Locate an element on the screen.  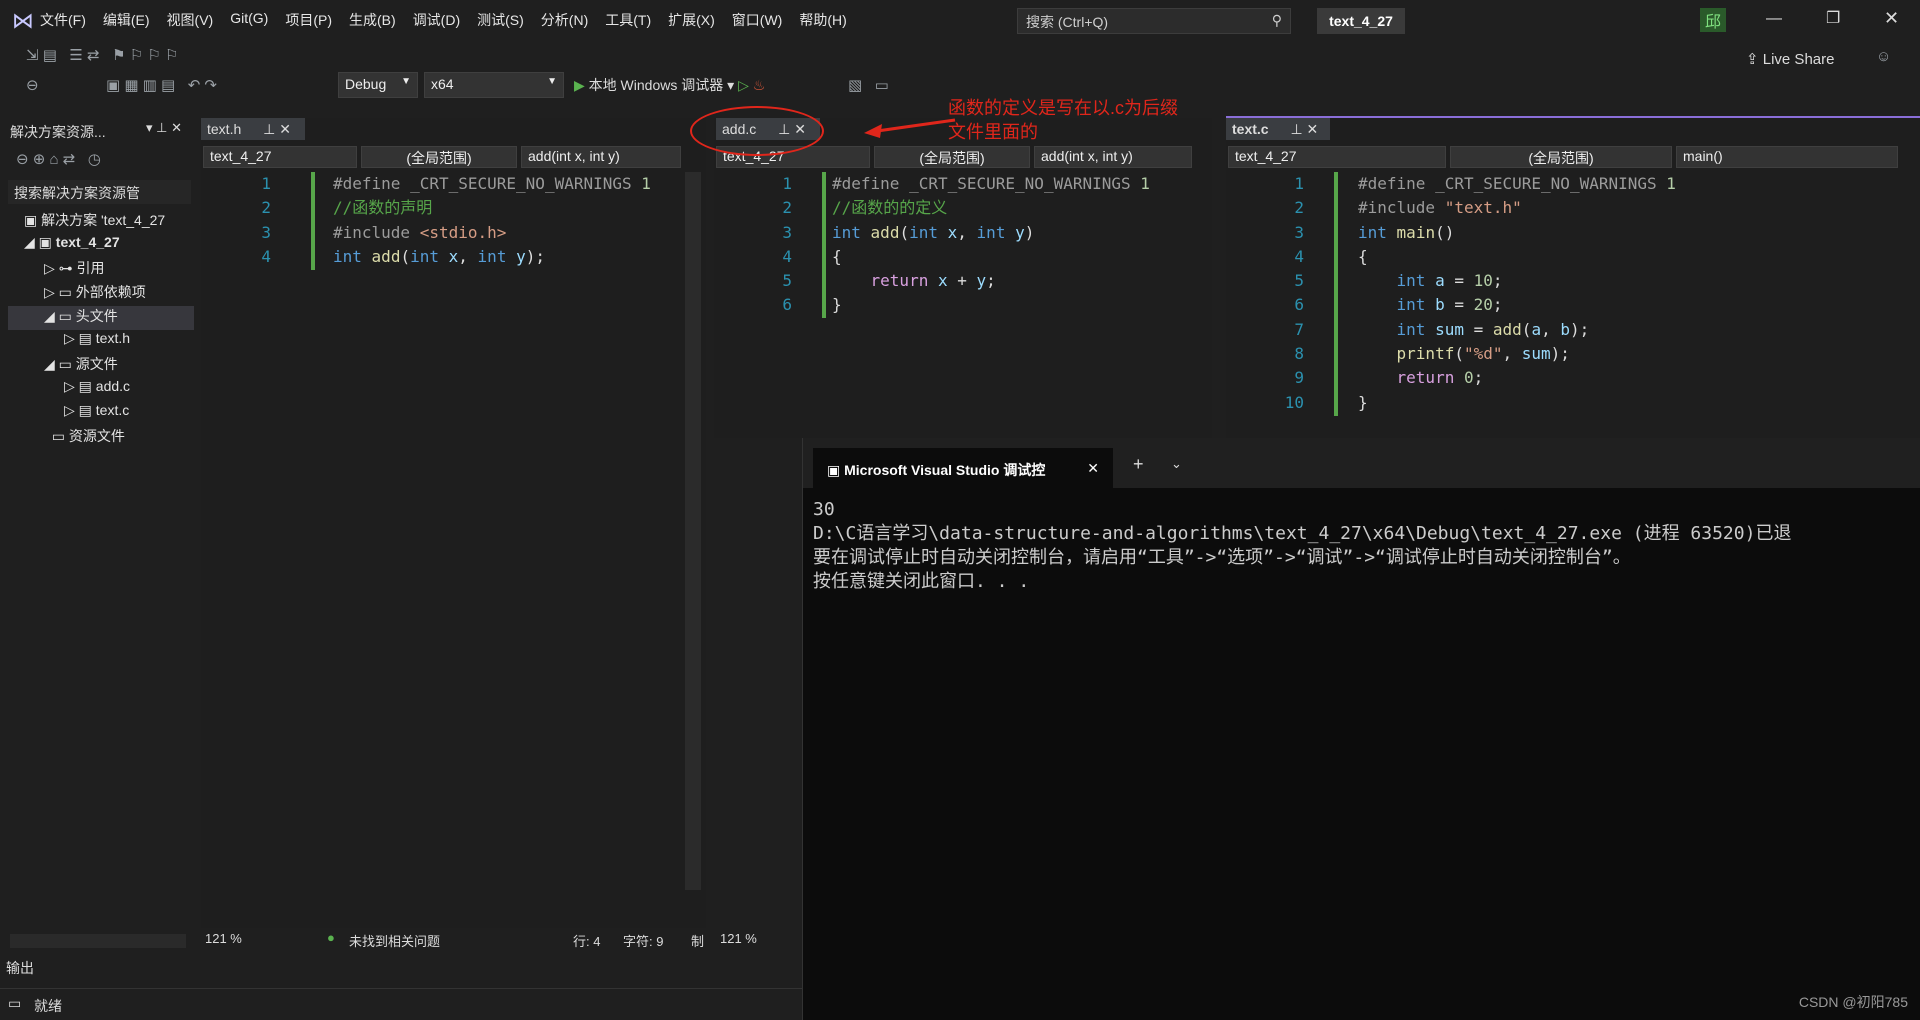
nav-back-icon: ⊖ is located at coordinates (32, 85).